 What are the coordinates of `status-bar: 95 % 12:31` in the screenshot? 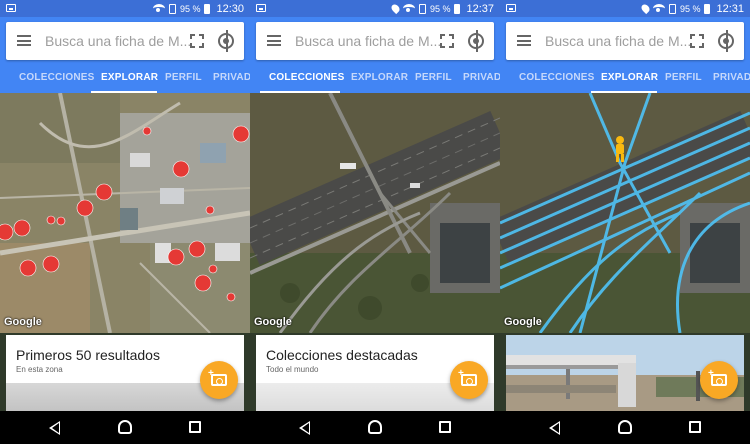 It's located at (625, 8).